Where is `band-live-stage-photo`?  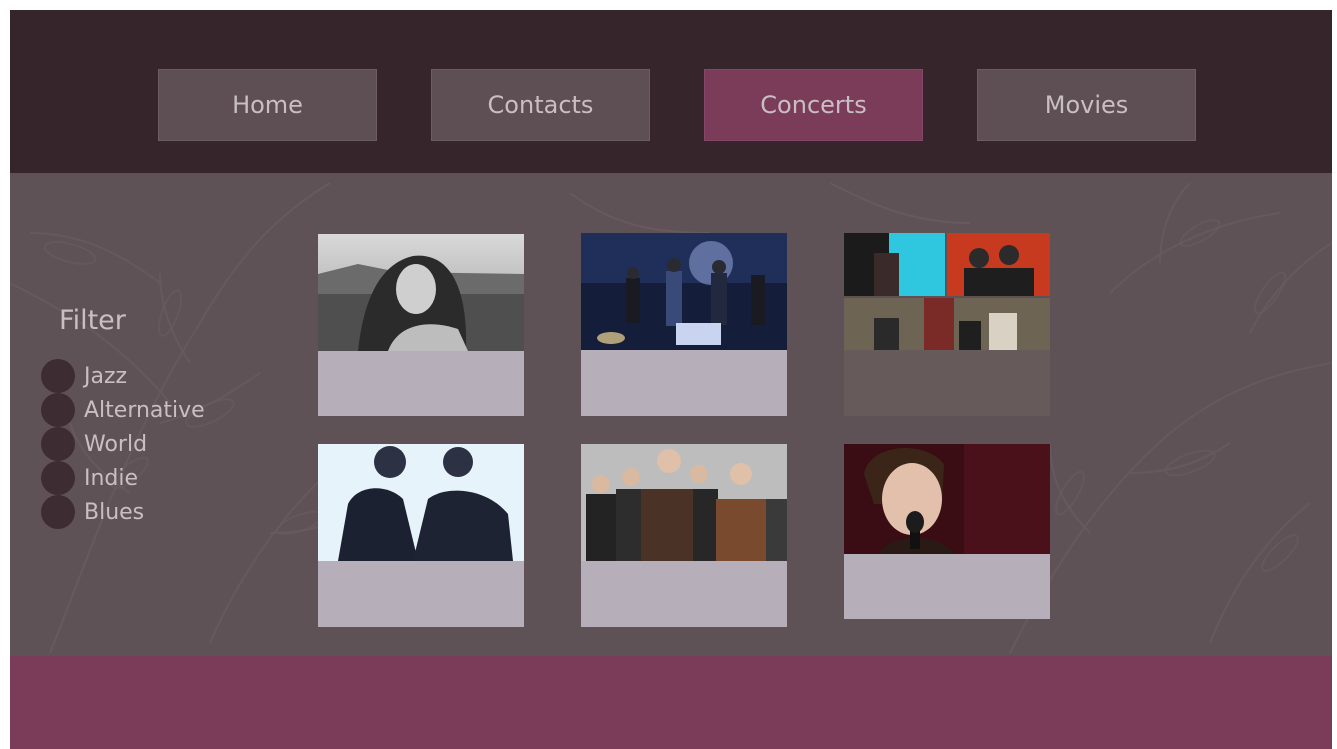
band-live-stage-photo is located at coordinates (684, 291).